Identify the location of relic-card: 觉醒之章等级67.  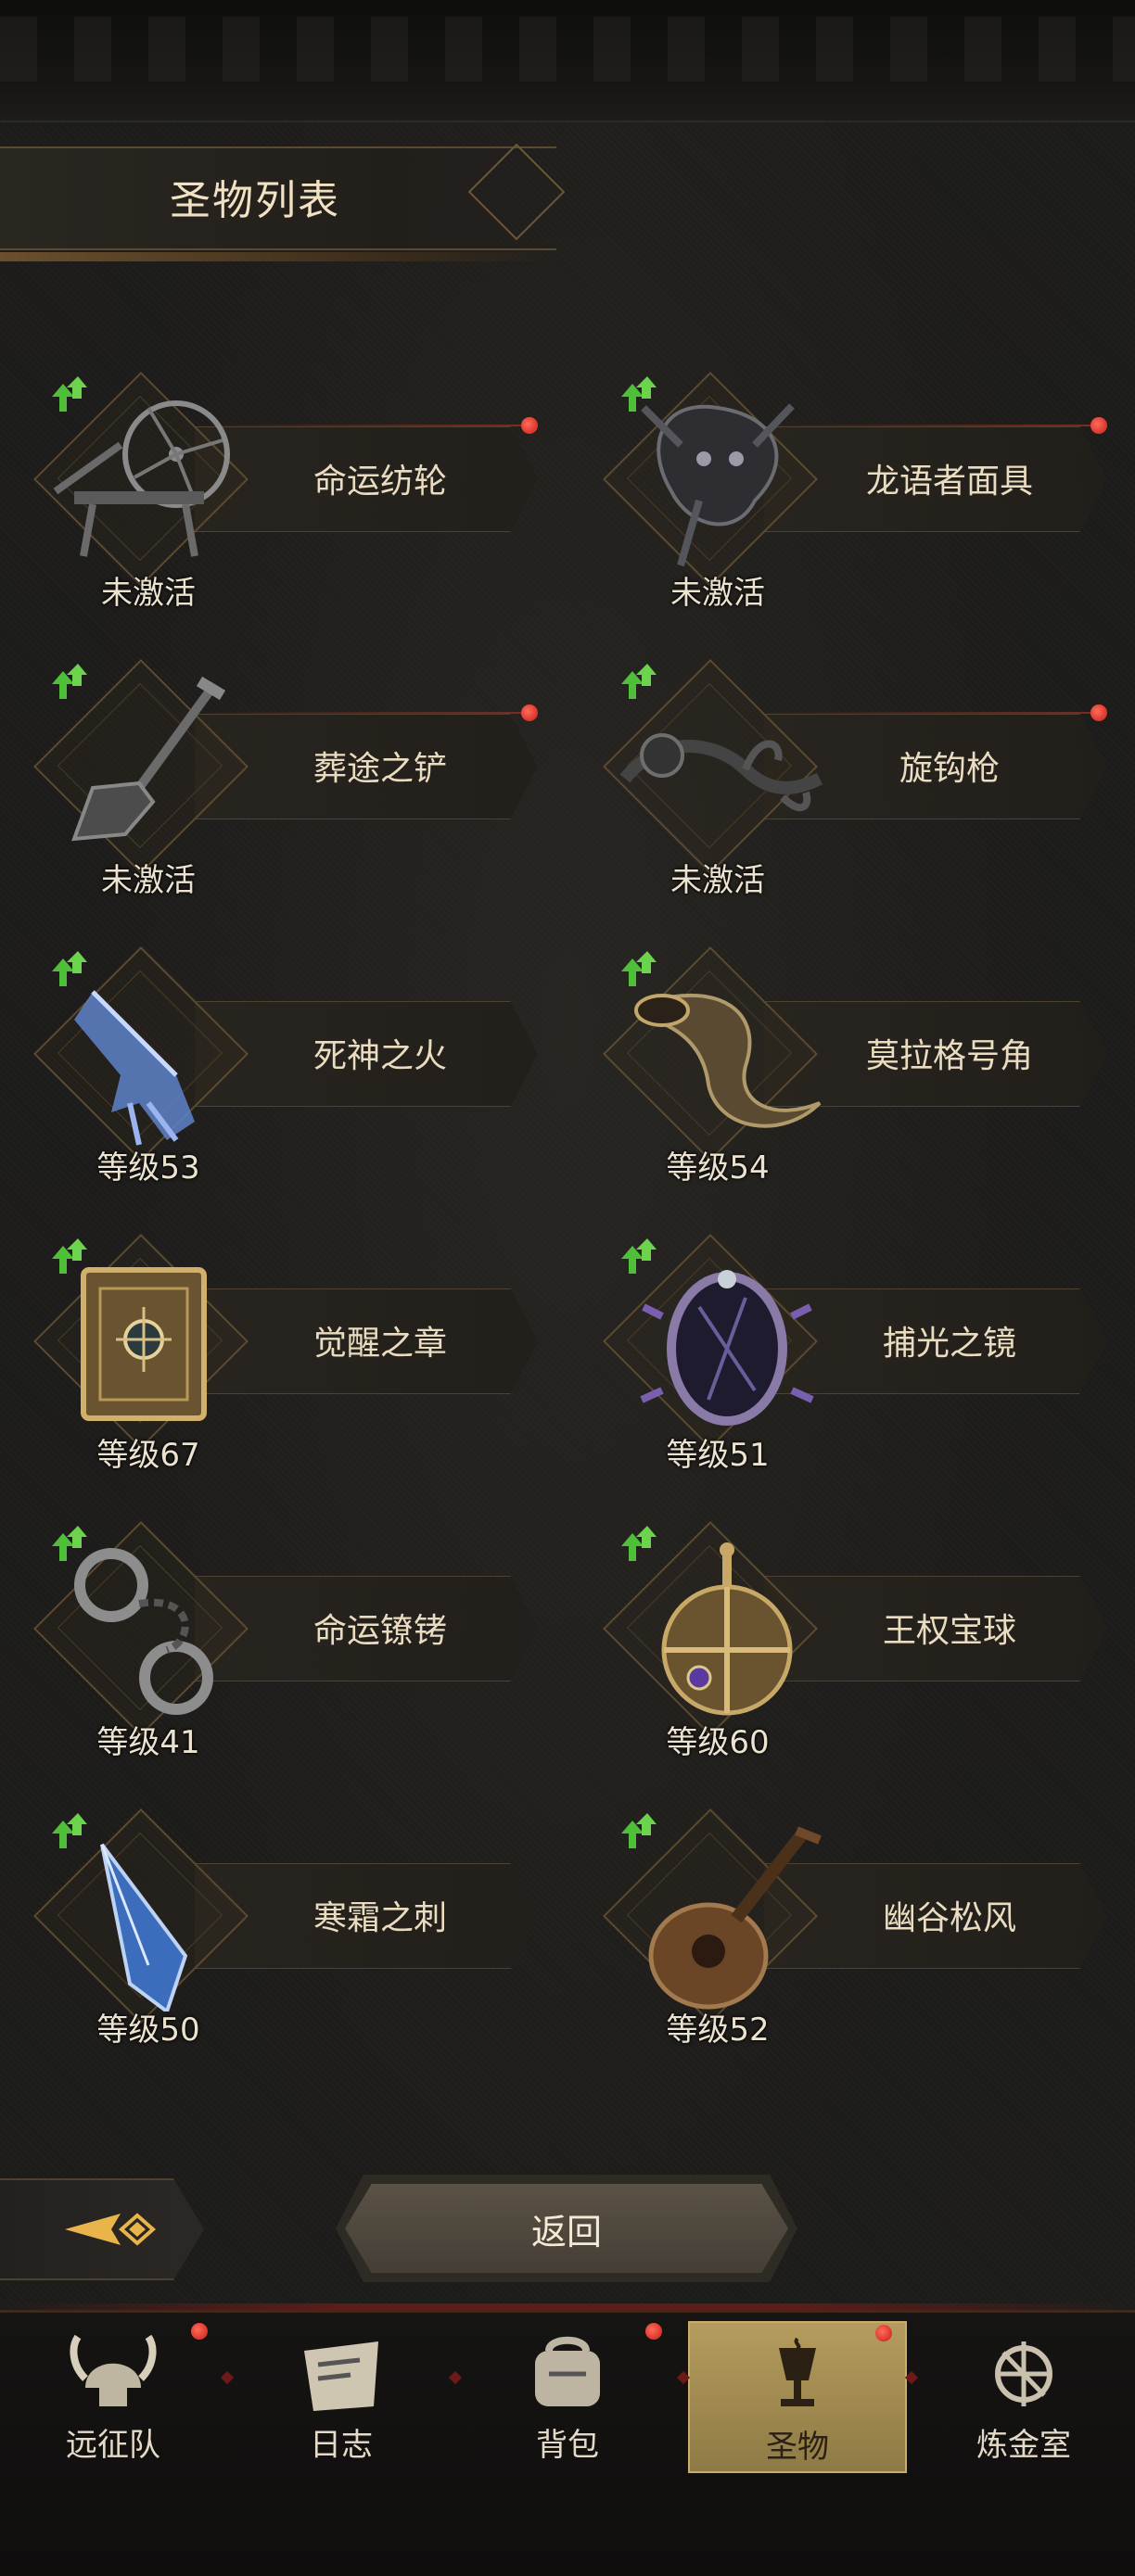
(288, 1353).